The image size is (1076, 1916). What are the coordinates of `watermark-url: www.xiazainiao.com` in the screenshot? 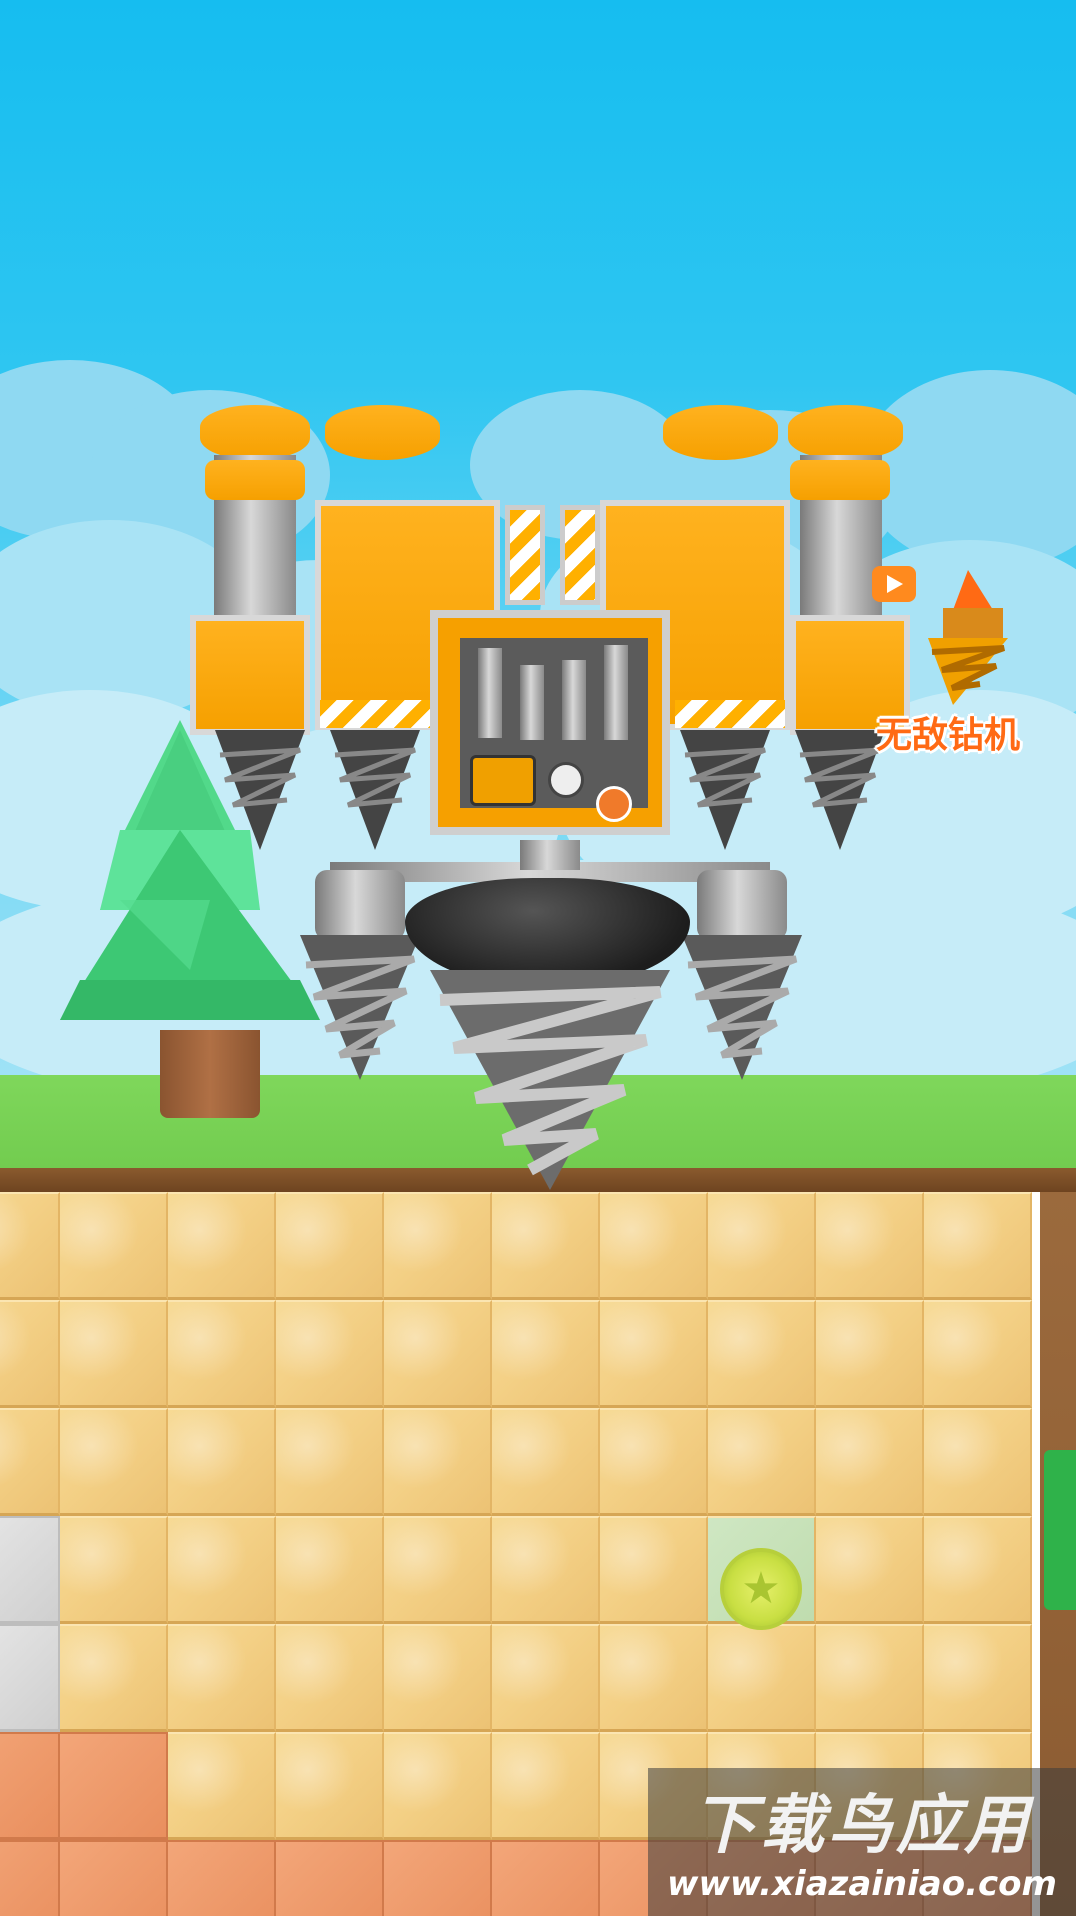 It's located at (862, 1884).